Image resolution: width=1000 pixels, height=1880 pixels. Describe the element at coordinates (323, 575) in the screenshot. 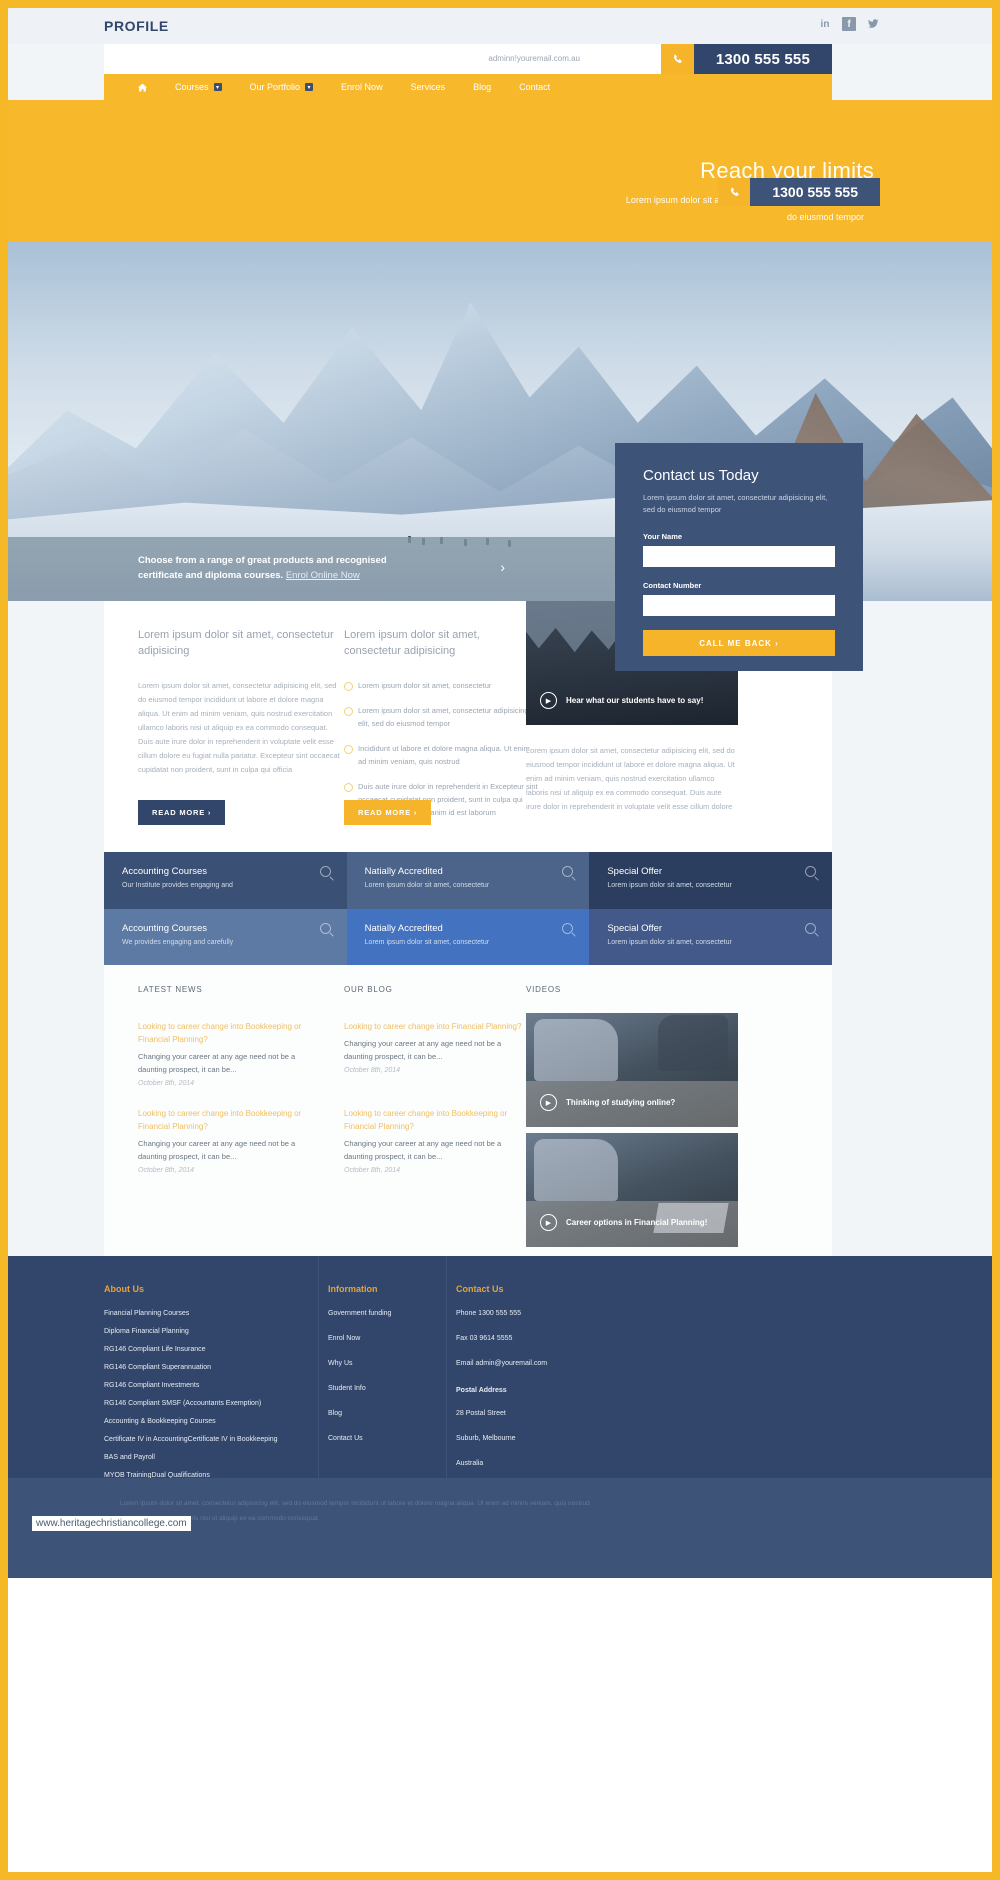

I see `enrol-online-link: Enrol Online Now` at that location.